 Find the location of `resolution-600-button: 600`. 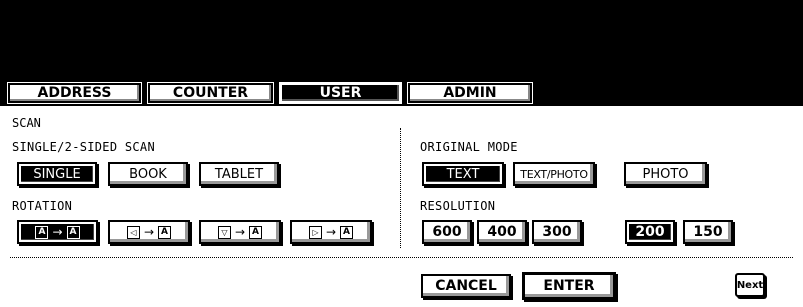

resolution-600-button: 600 is located at coordinates (447, 232).